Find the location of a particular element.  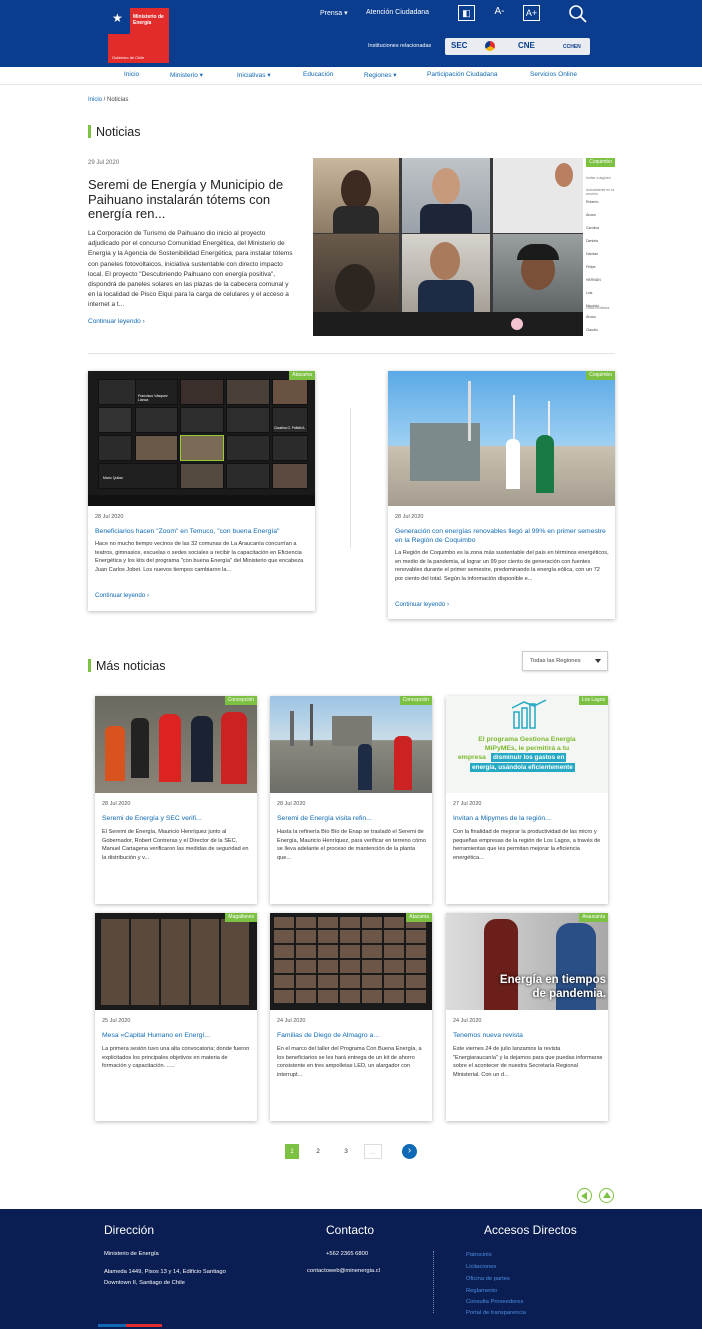

atencion-ciudadana-link: Atención Ciudadana is located at coordinates (397, 12).